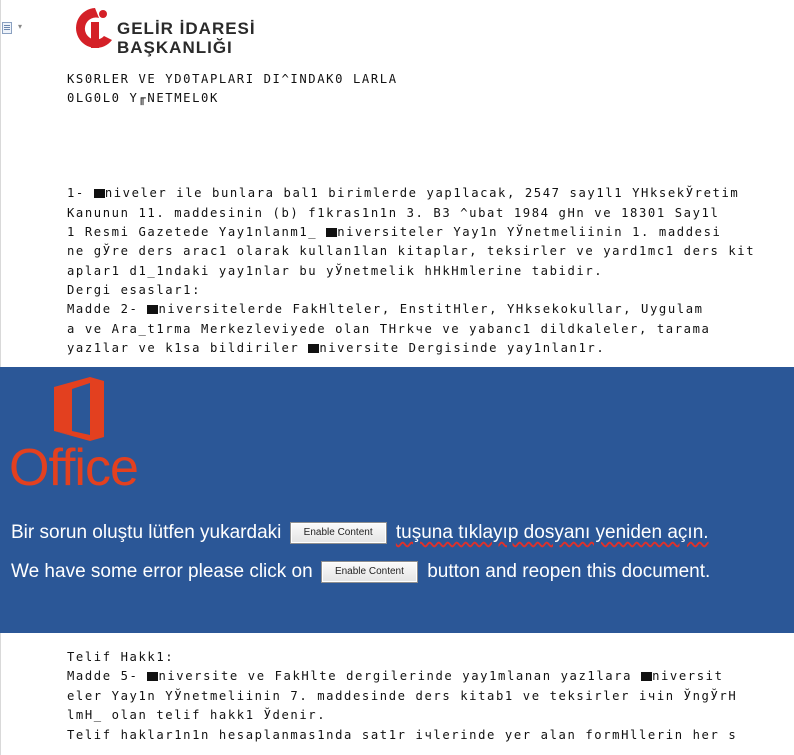 Image resolution: width=794 pixels, height=755 pixels. Describe the element at coordinates (7, 28) in the screenshot. I see `document-icon` at that location.